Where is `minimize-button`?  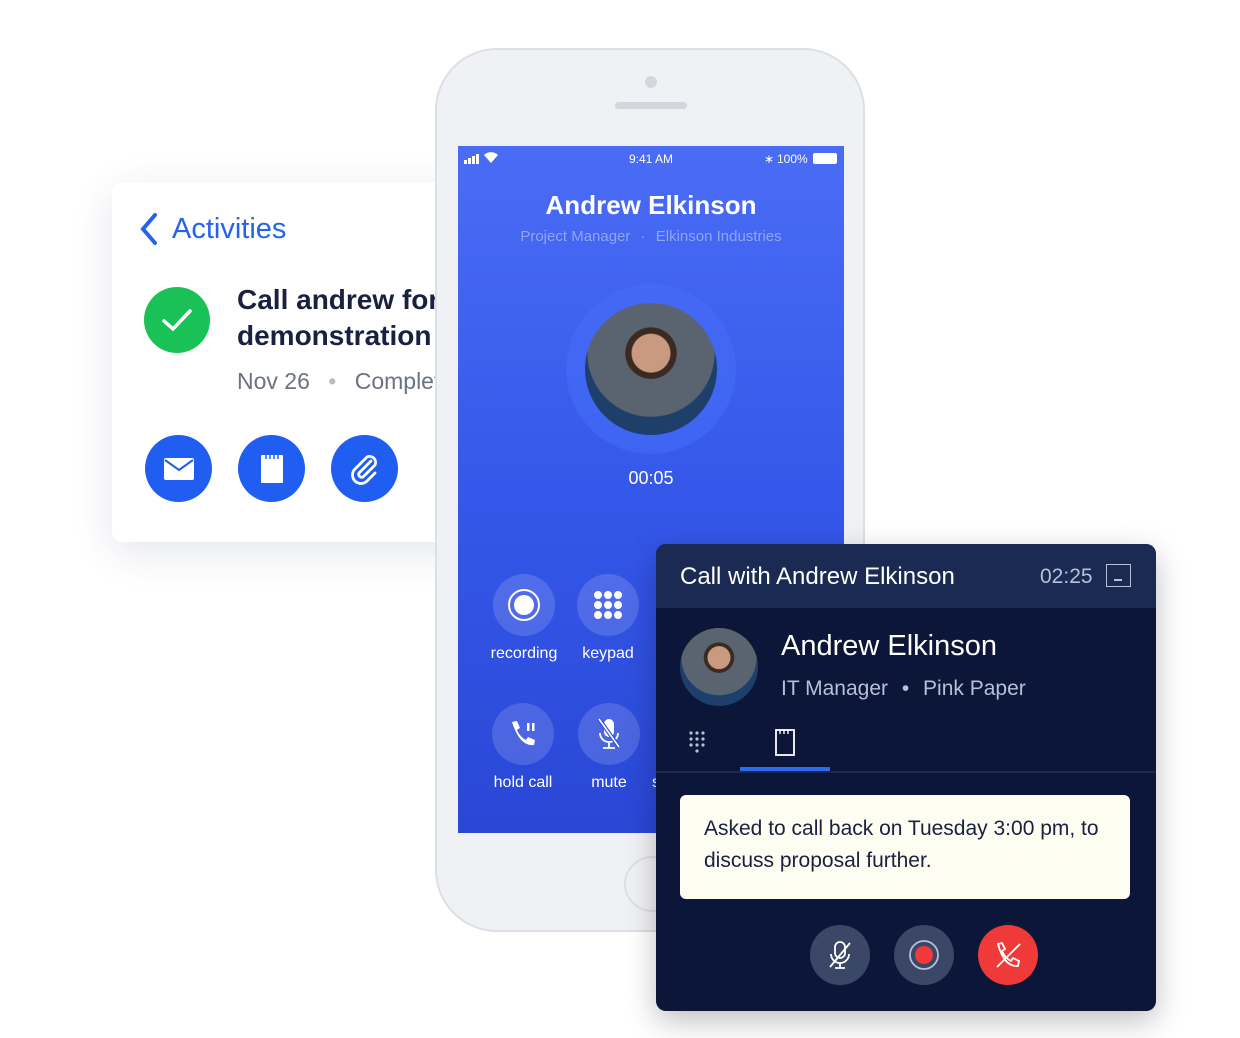
minimize-button is located at coordinates (1118, 575).